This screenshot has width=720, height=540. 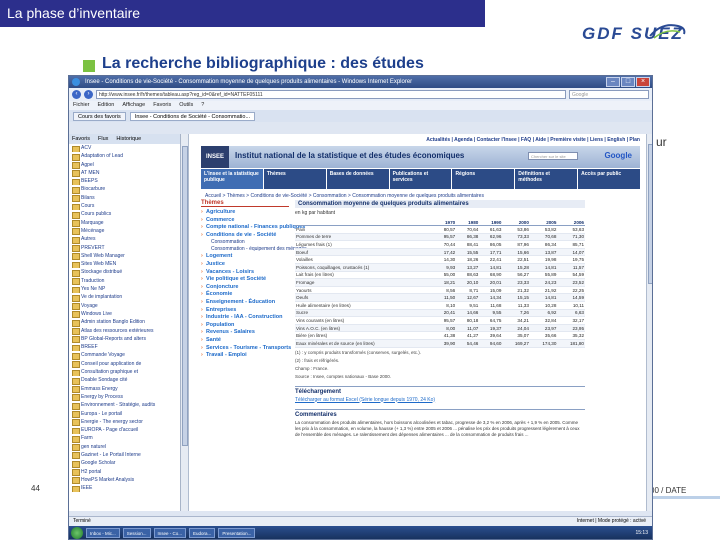 I want to click on theme-link: Justice, so click(x=245, y=265).